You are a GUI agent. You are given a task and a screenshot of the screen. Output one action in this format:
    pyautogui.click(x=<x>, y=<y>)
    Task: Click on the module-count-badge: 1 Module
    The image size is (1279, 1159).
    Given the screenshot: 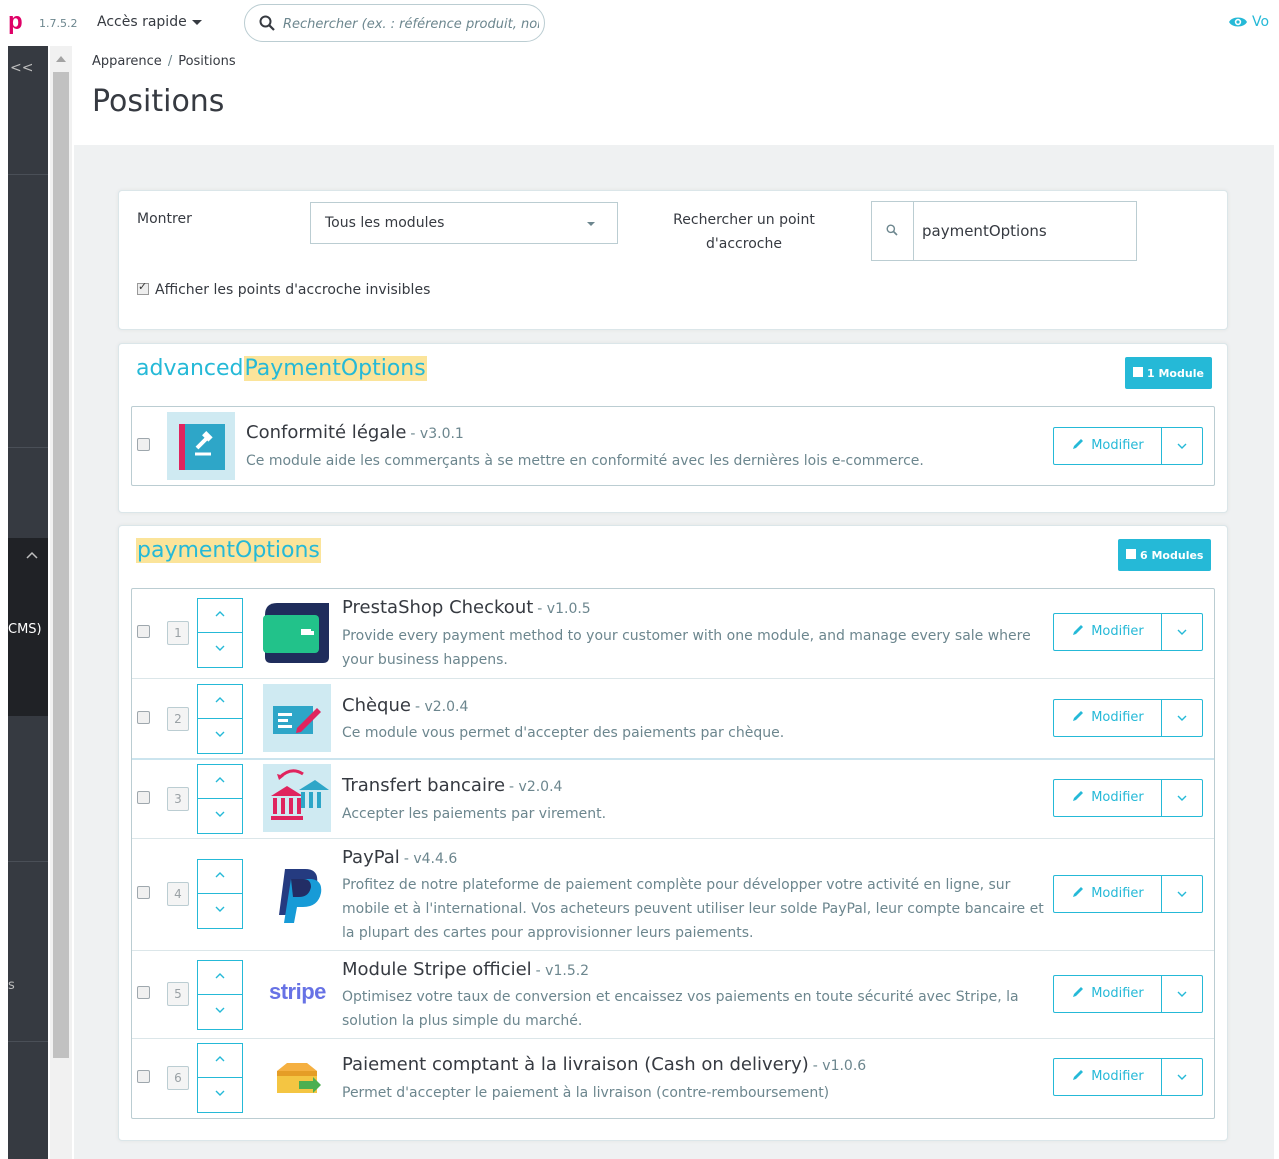 What is the action you would take?
    pyautogui.click(x=1168, y=373)
    